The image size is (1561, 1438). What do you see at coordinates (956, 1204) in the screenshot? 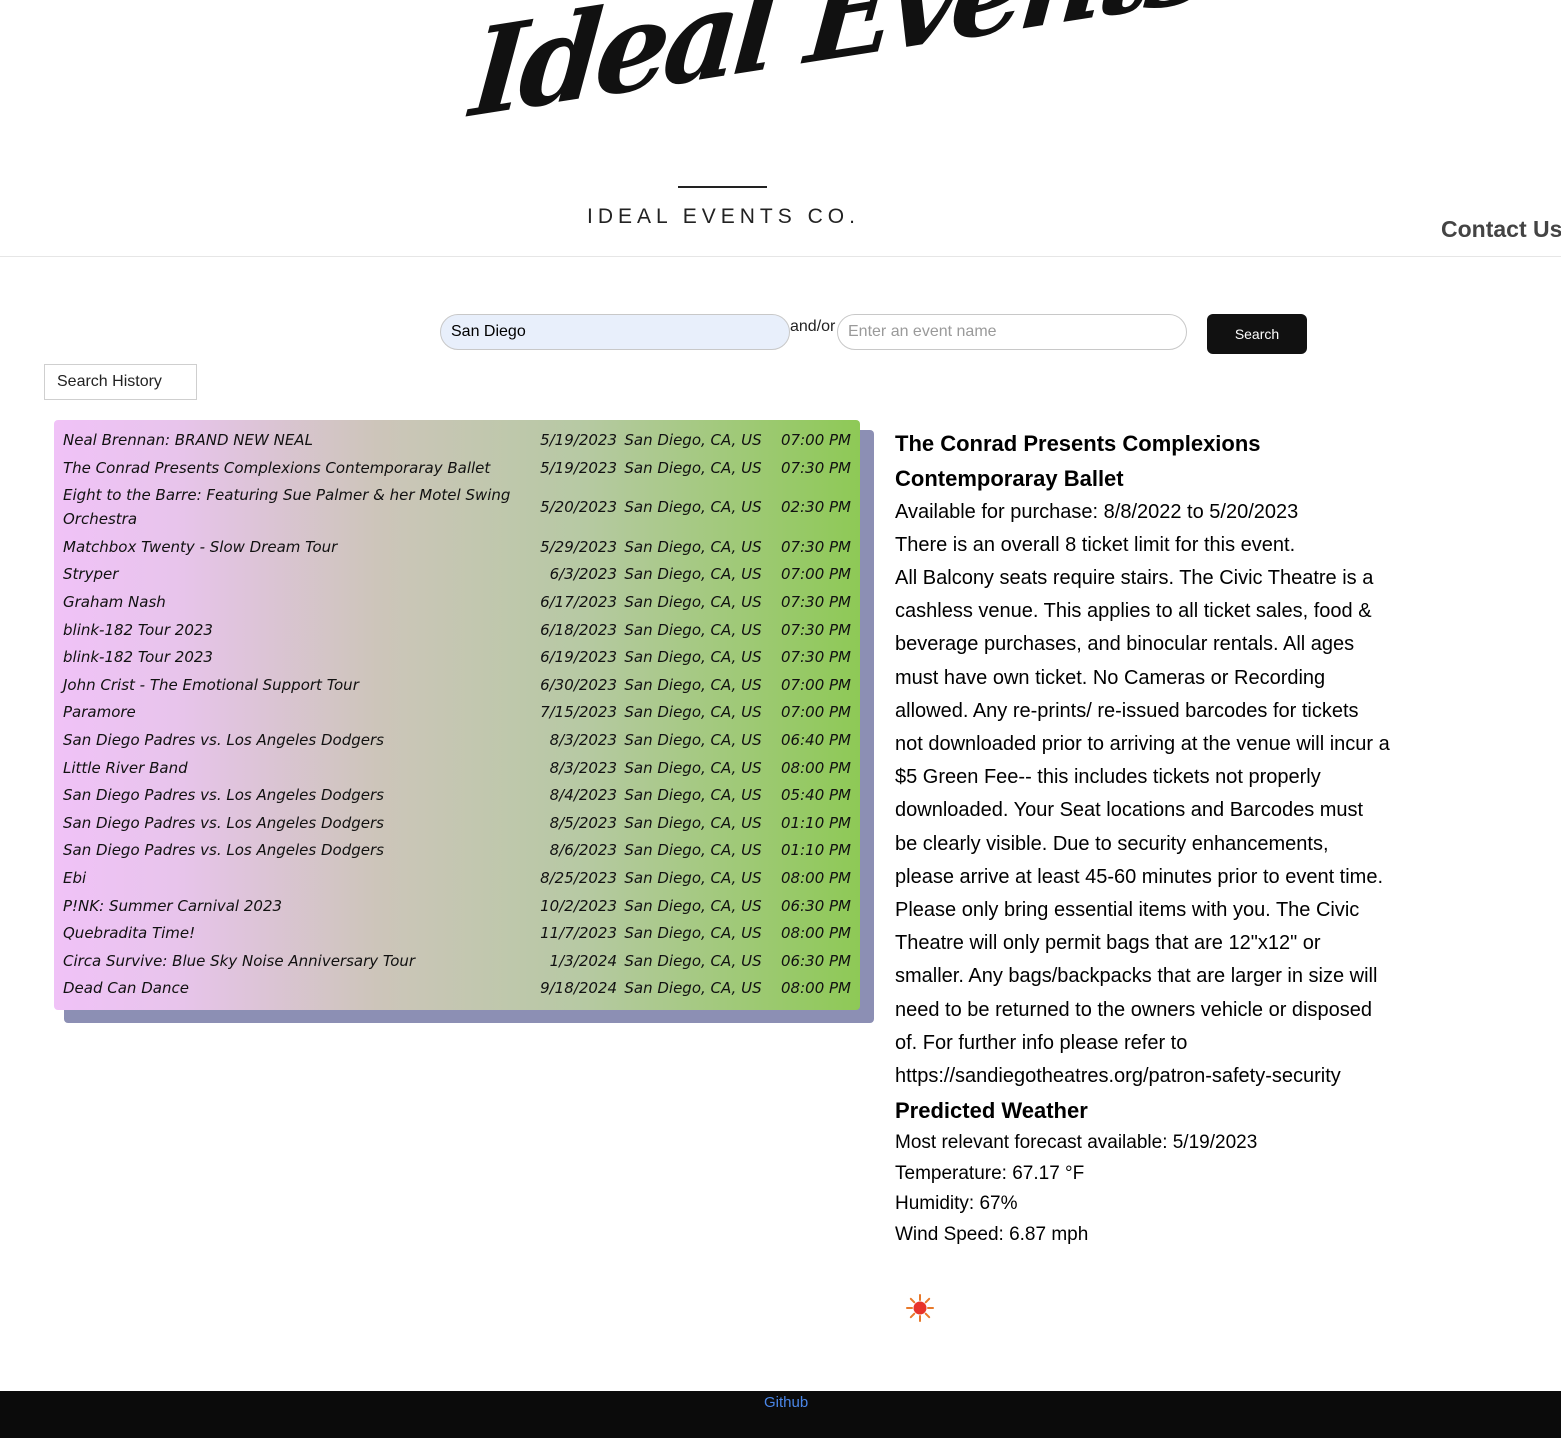
I see `humidity-value: Humidity: 67%` at bounding box center [956, 1204].